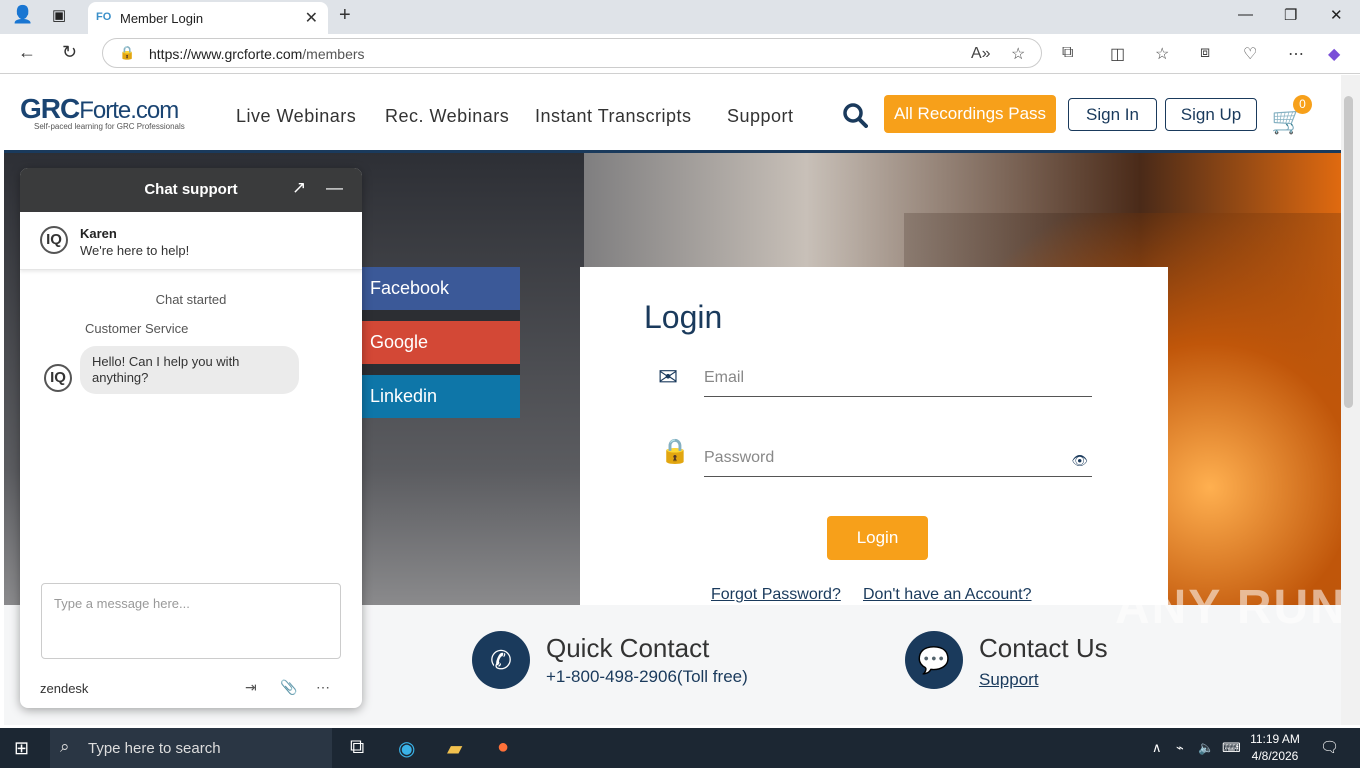 The image size is (1360, 768). Describe the element at coordinates (296, 116) in the screenshot. I see `nav-live-webinars: Live Webinars` at that location.